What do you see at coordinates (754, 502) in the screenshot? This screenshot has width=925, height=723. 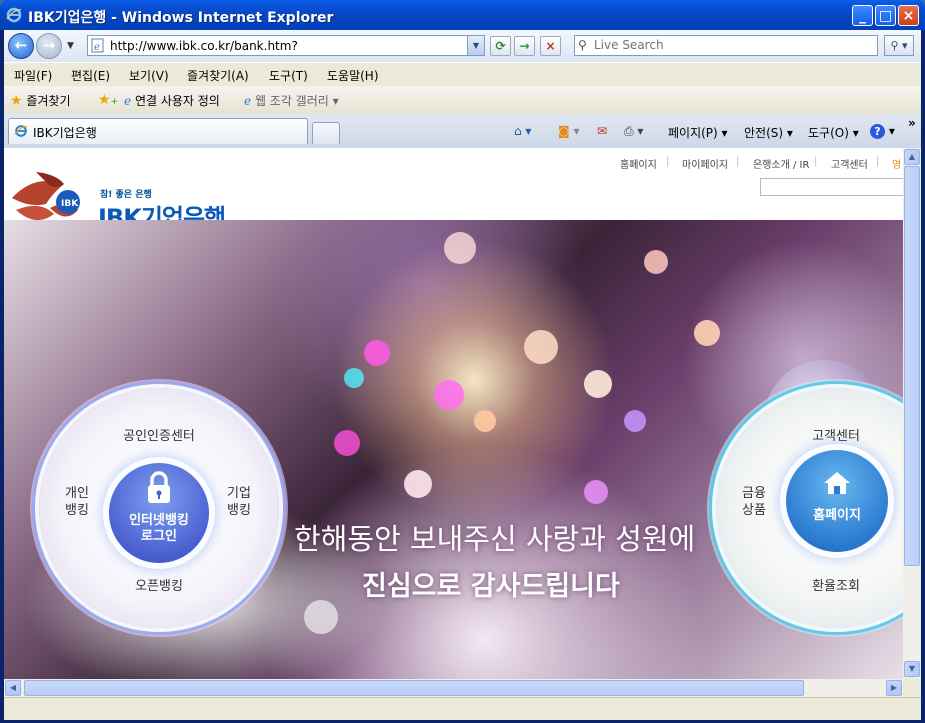 I see `wheel-financial-products: 금융 상품` at bounding box center [754, 502].